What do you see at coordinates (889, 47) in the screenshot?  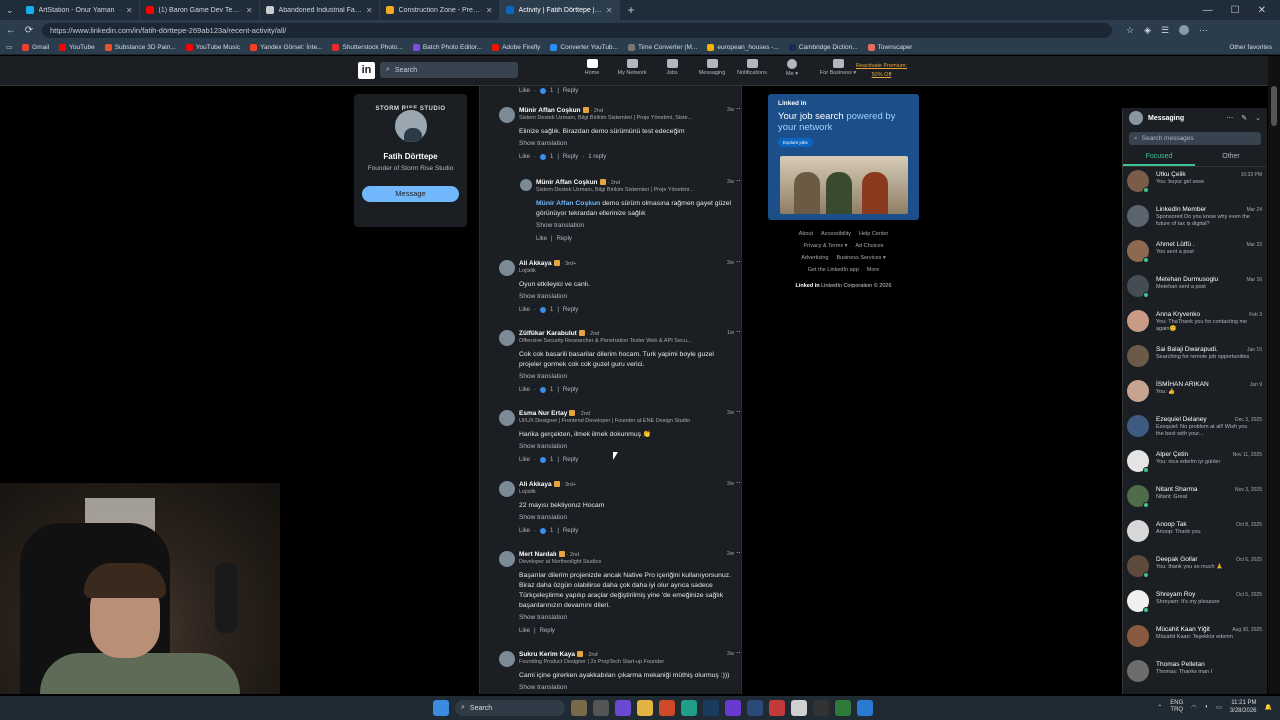 I see `bookmark-item: Townscaper` at bounding box center [889, 47].